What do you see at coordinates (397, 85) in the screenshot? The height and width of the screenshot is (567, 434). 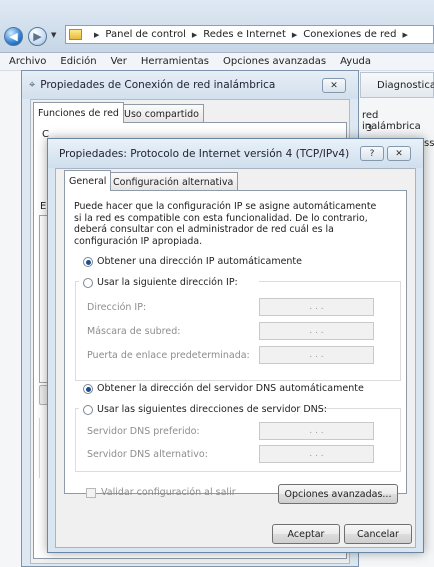 I see `diagnose-tab: Diagnostica` at bounding box center [397, 85].